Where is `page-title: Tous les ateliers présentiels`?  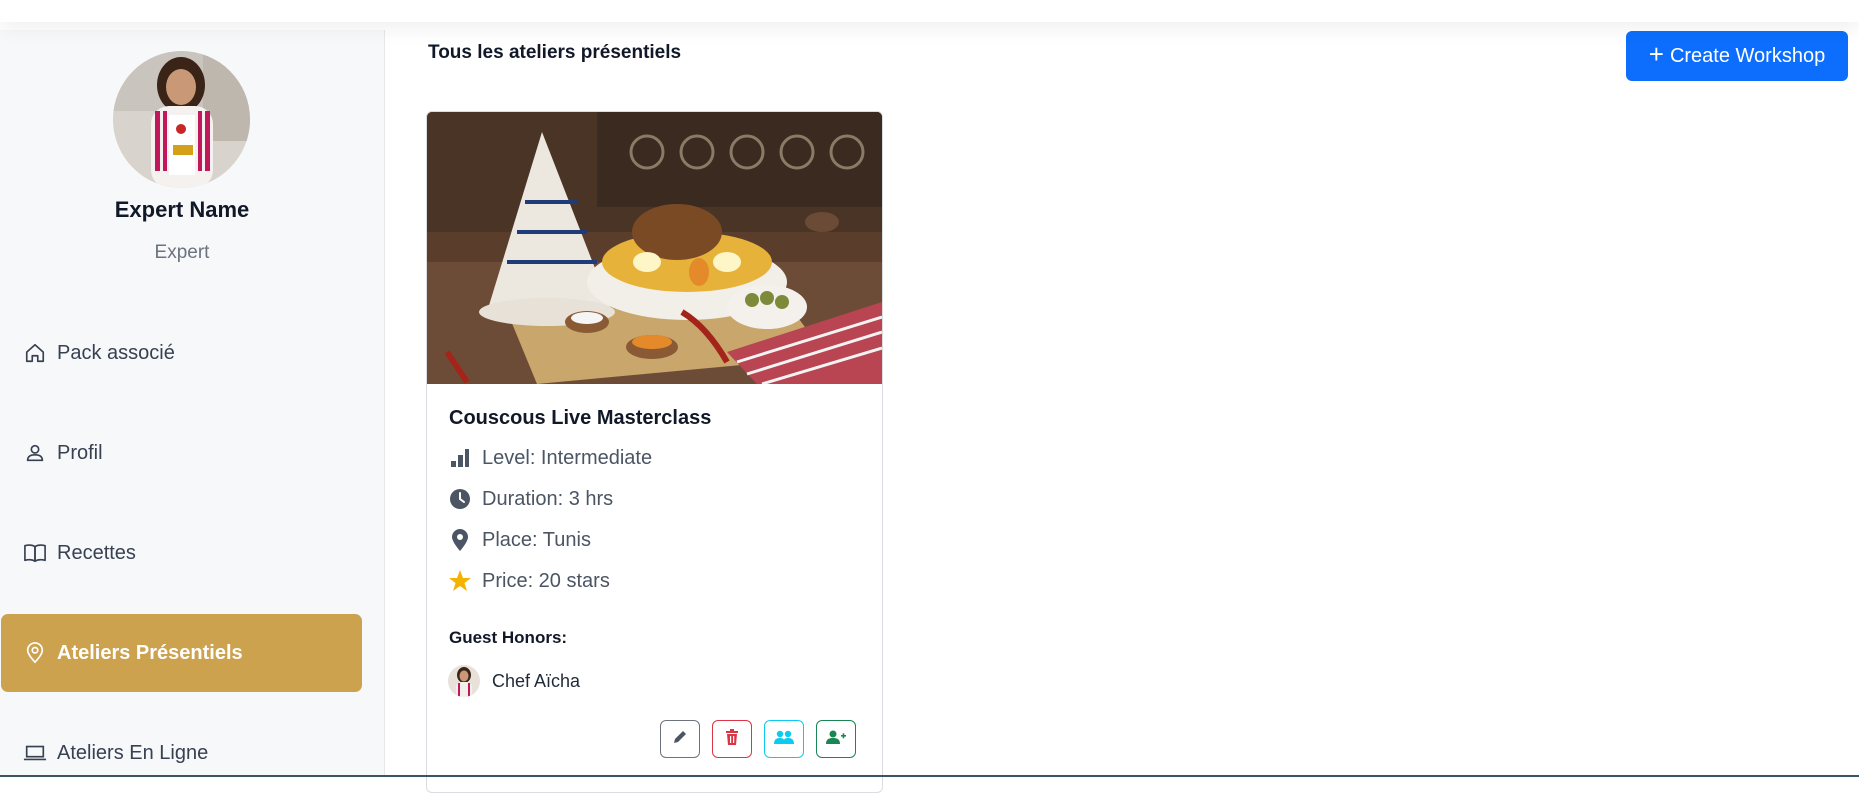 page-title: Tous les ateliers présentiels is located at coordinates (555, 52).